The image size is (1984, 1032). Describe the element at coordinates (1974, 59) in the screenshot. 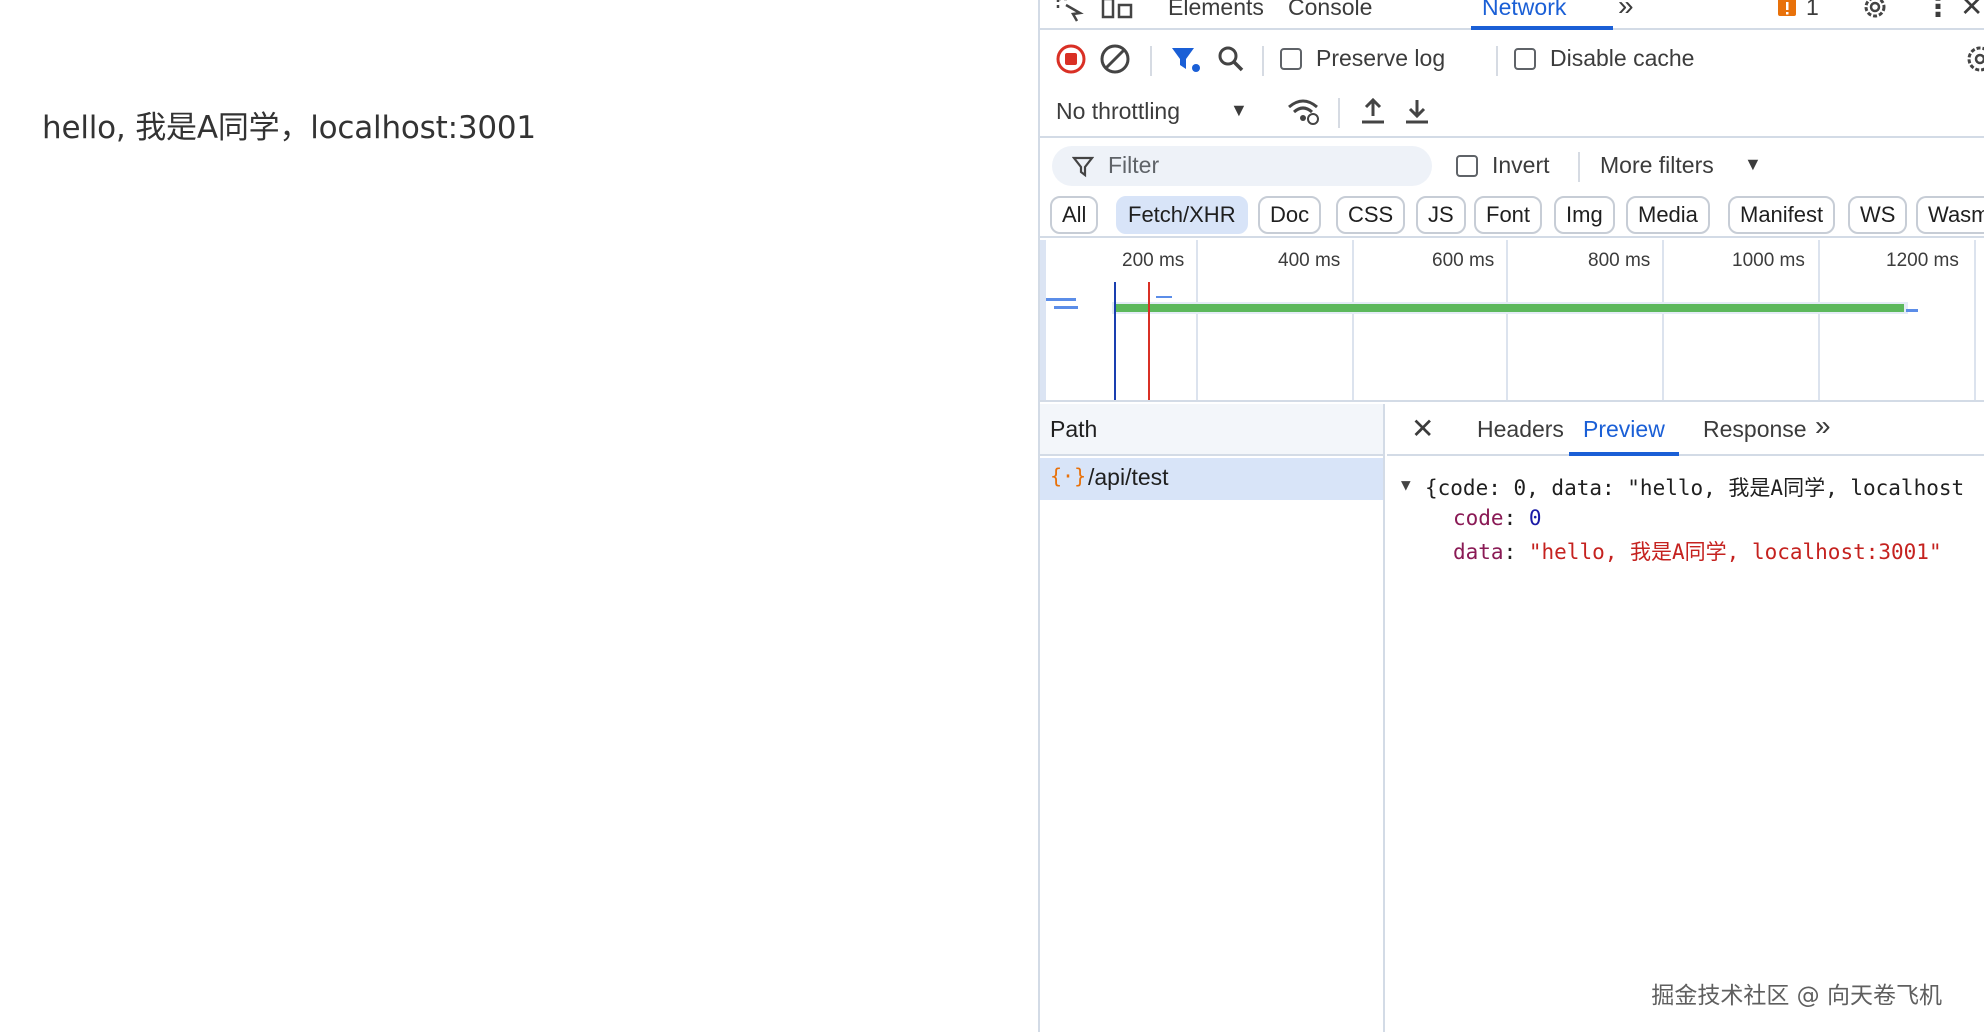

I see `network-settings-gear-icon` at that location.